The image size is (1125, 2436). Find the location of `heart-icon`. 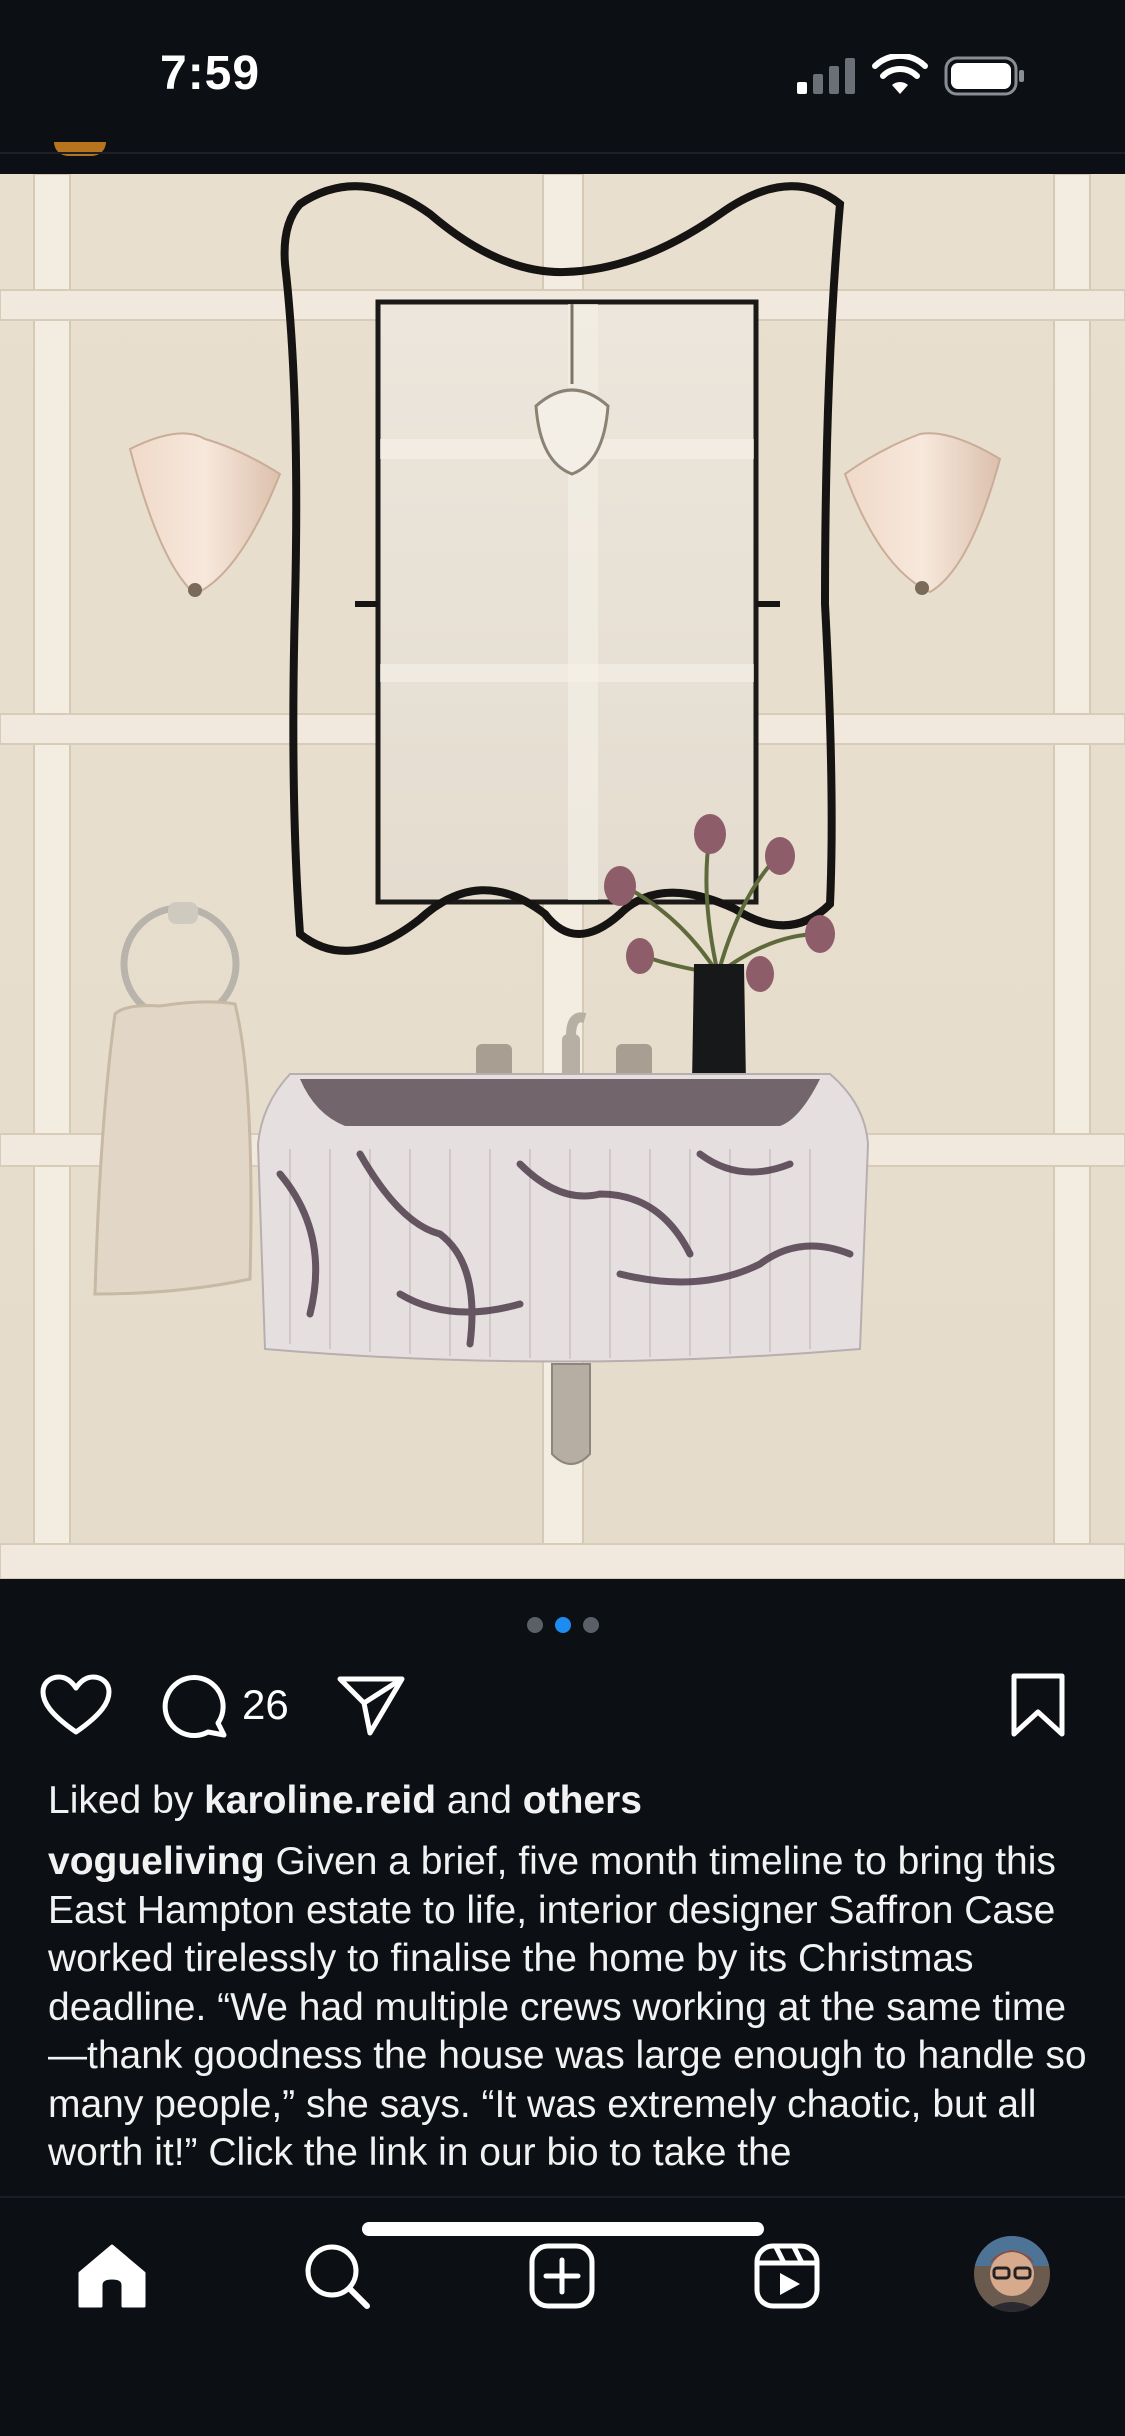

heart-icon is located at coordinates (76, 1704).